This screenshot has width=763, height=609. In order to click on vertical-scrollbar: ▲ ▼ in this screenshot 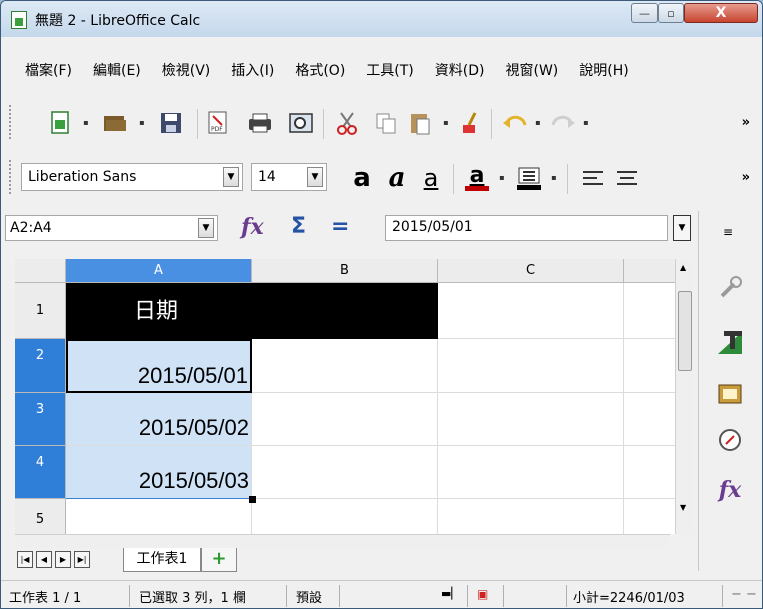, I will do `click(684, 396)`.